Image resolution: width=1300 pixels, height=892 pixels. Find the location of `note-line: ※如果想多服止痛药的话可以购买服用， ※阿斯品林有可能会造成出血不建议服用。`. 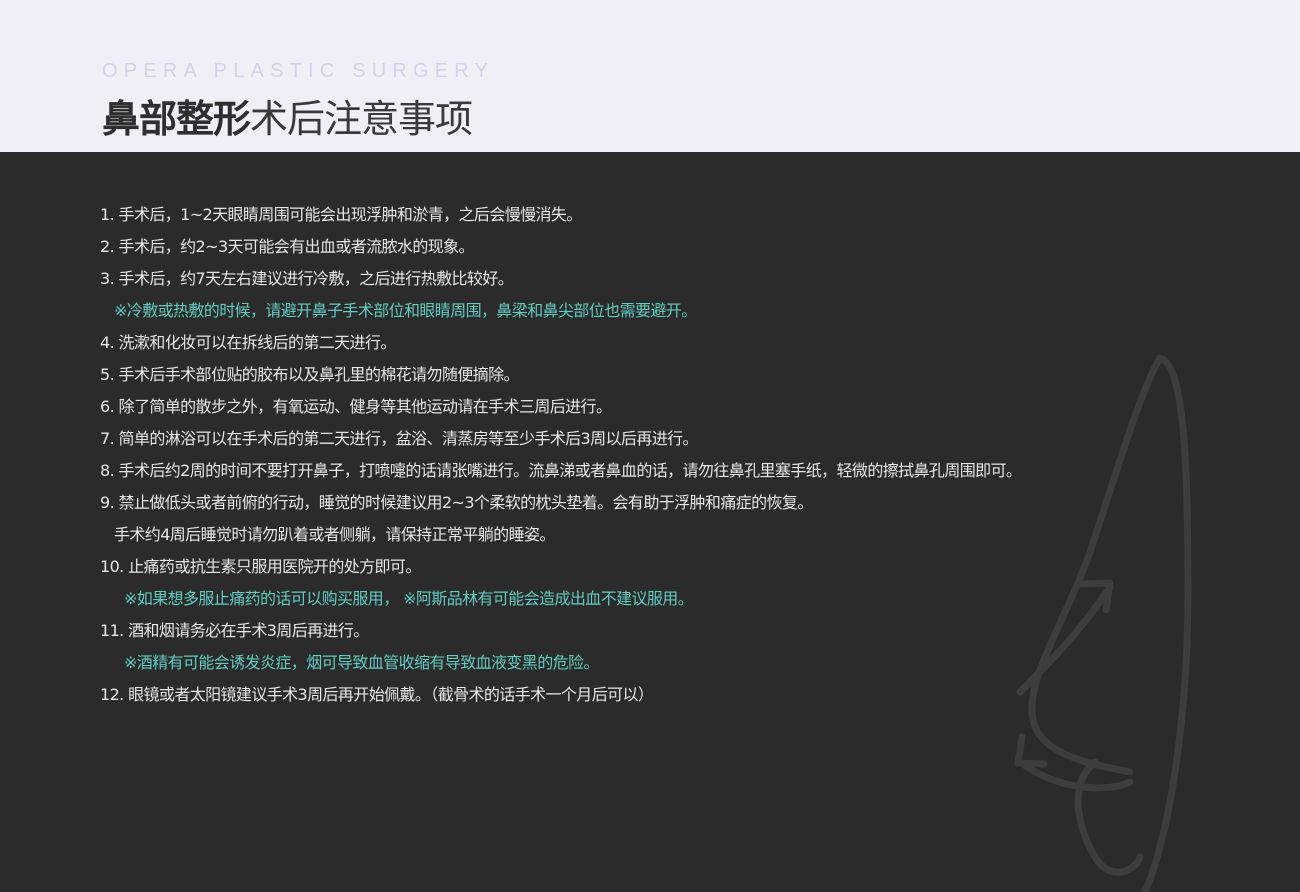

note-line: ※如果想多服止痛药的话可以购买服用， ※阿斯品林有可能会造成出血不建议服用。 is located at coordinates (409, 598).